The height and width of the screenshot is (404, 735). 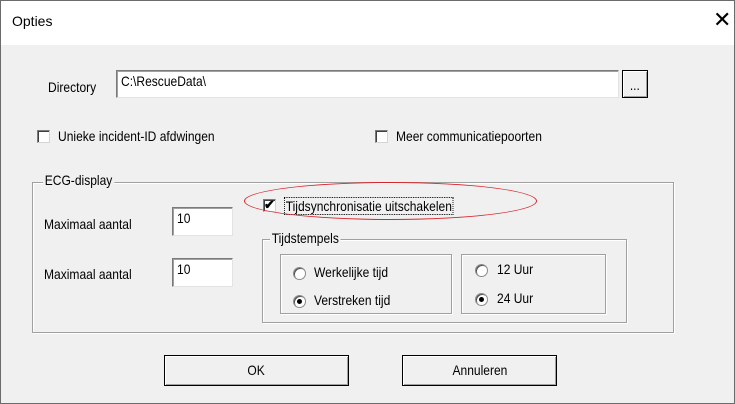 I want to click on ecg-display-group-label: ECG-display, so click(x=79, y=180).